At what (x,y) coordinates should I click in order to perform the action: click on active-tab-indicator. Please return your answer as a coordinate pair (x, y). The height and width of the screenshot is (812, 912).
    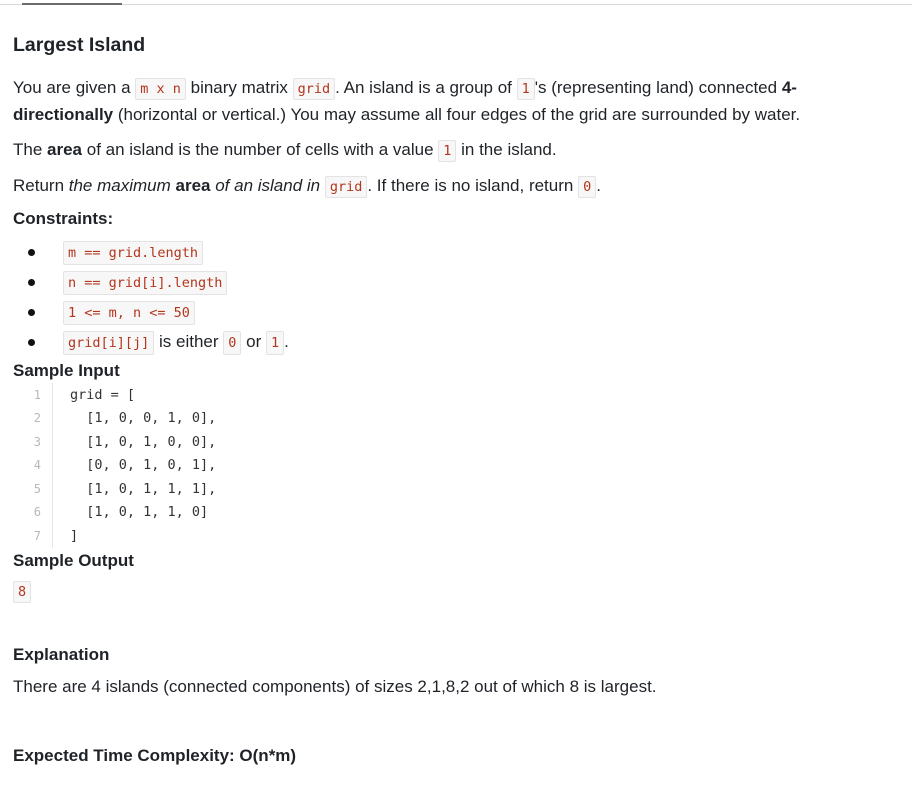
    Looking at the image, I should click on (72, 4).